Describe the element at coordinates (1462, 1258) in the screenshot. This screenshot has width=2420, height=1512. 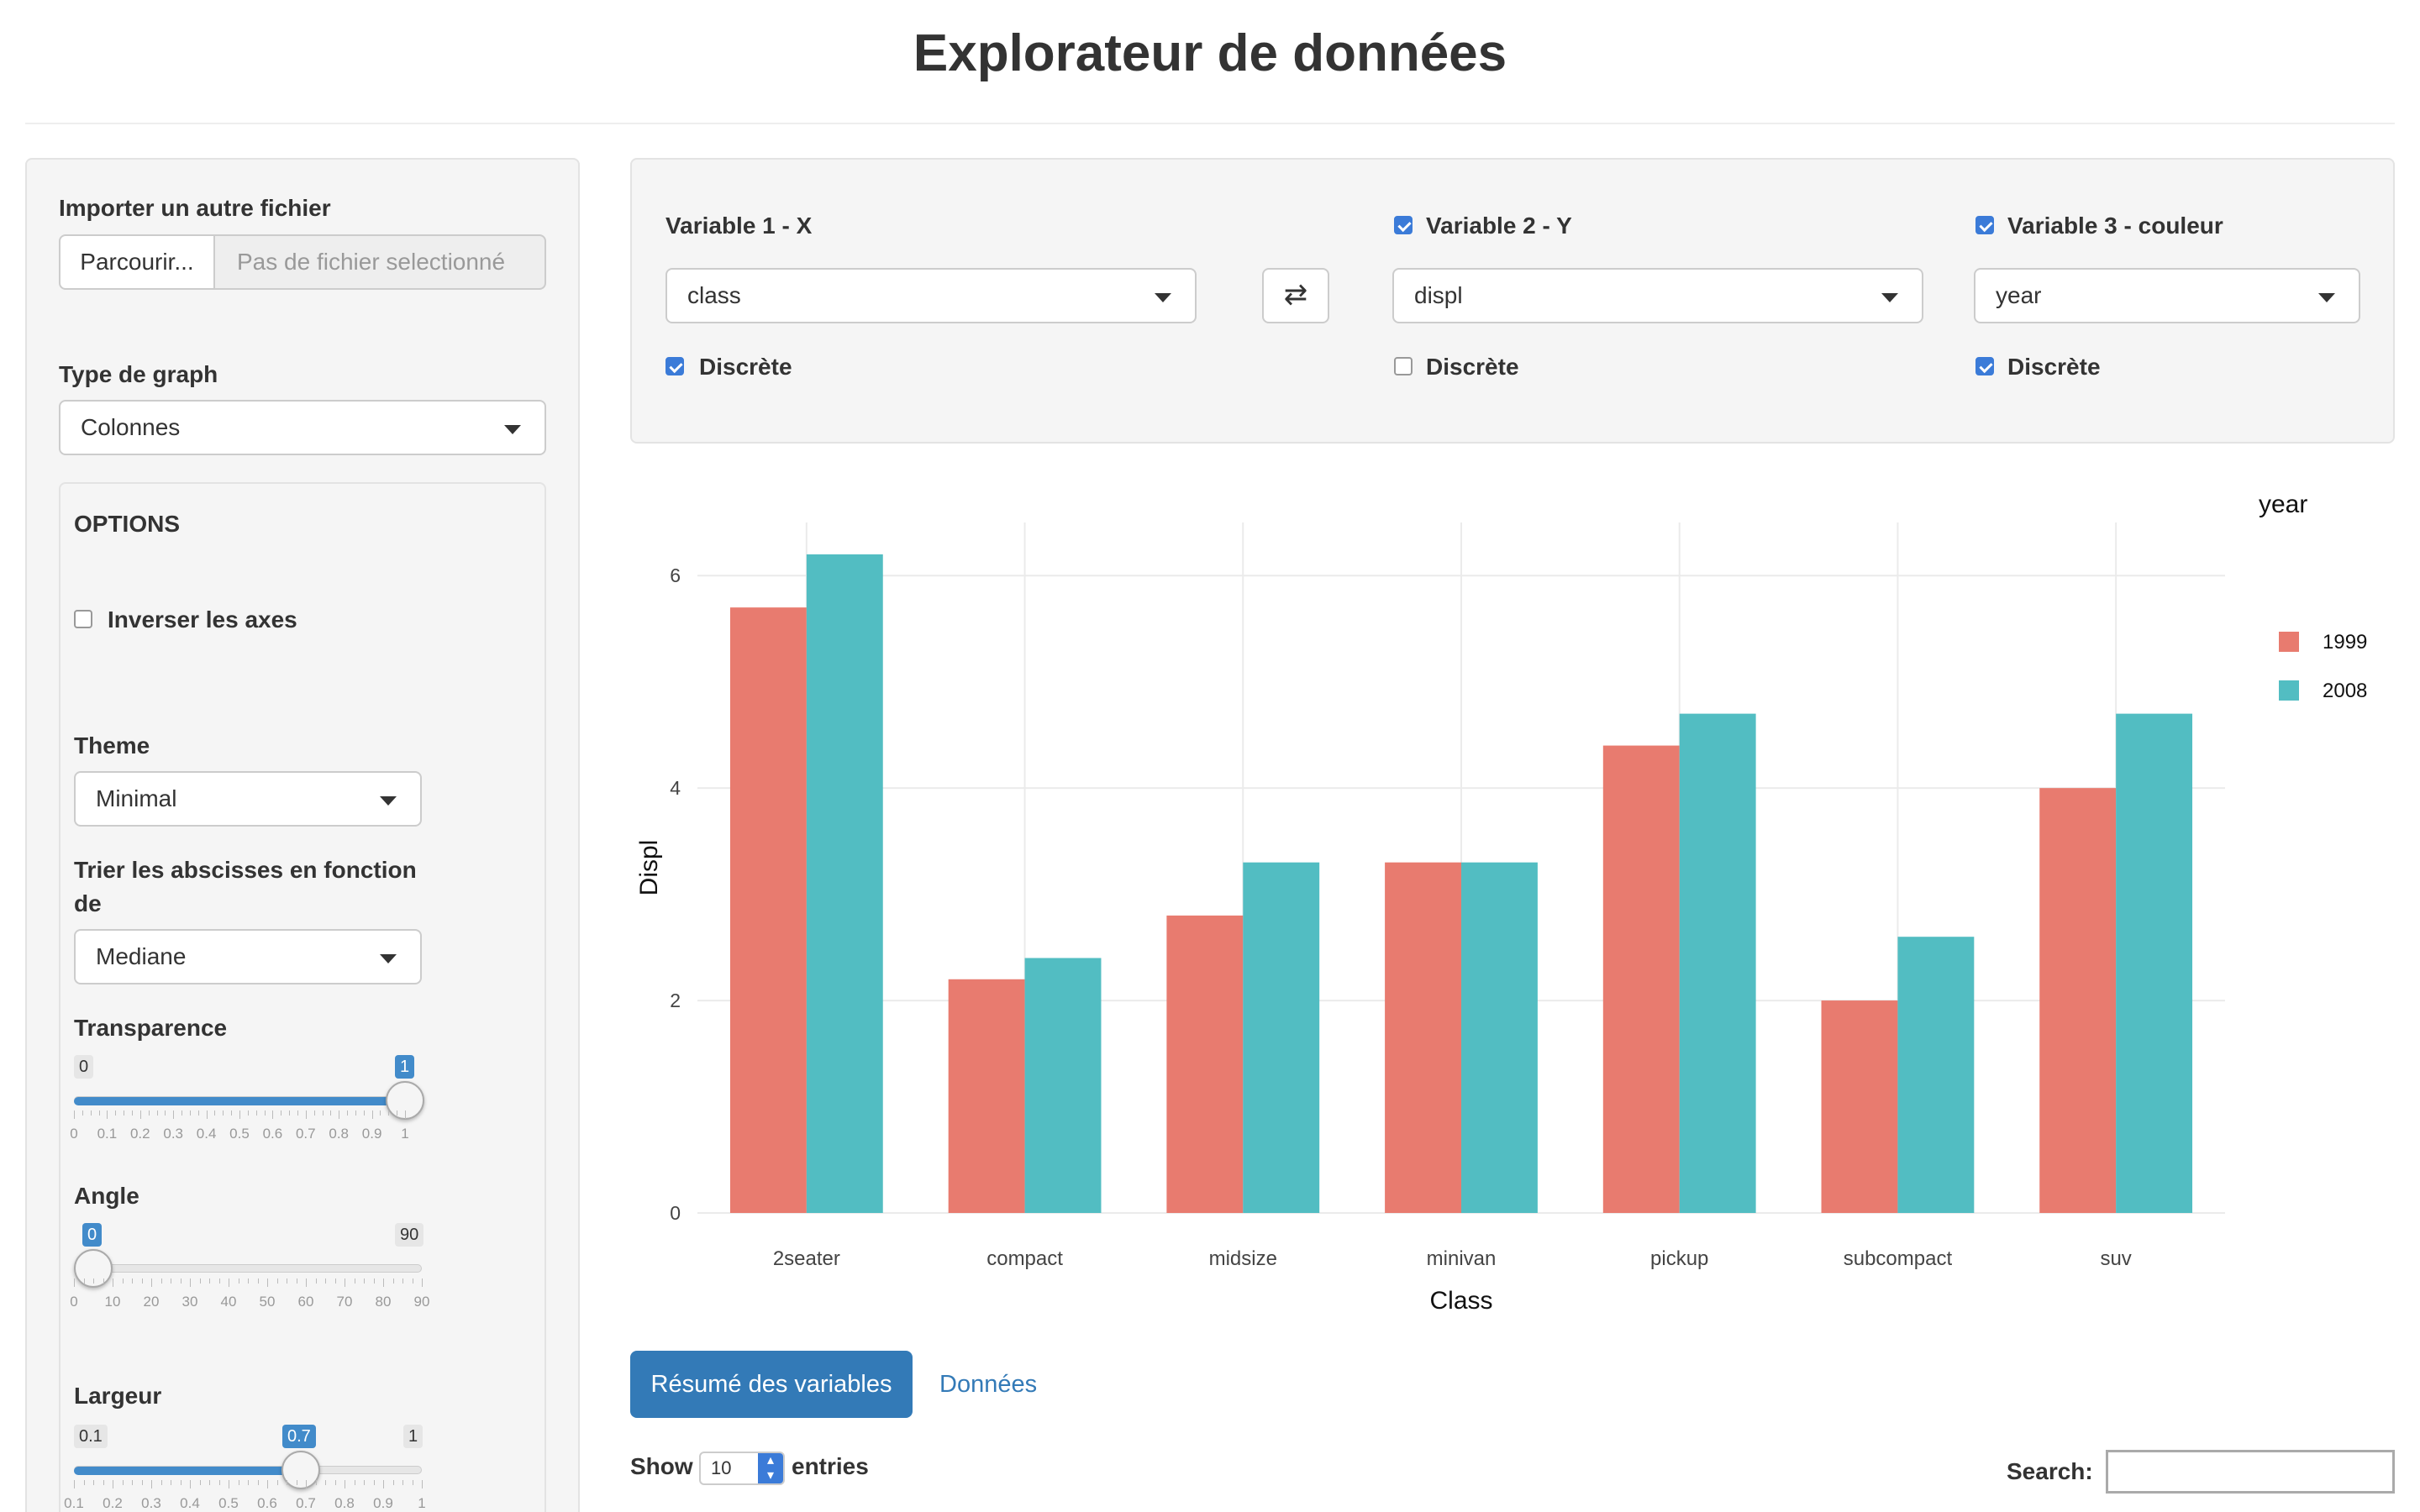
I see `x-tick-label: minivan` at that location.